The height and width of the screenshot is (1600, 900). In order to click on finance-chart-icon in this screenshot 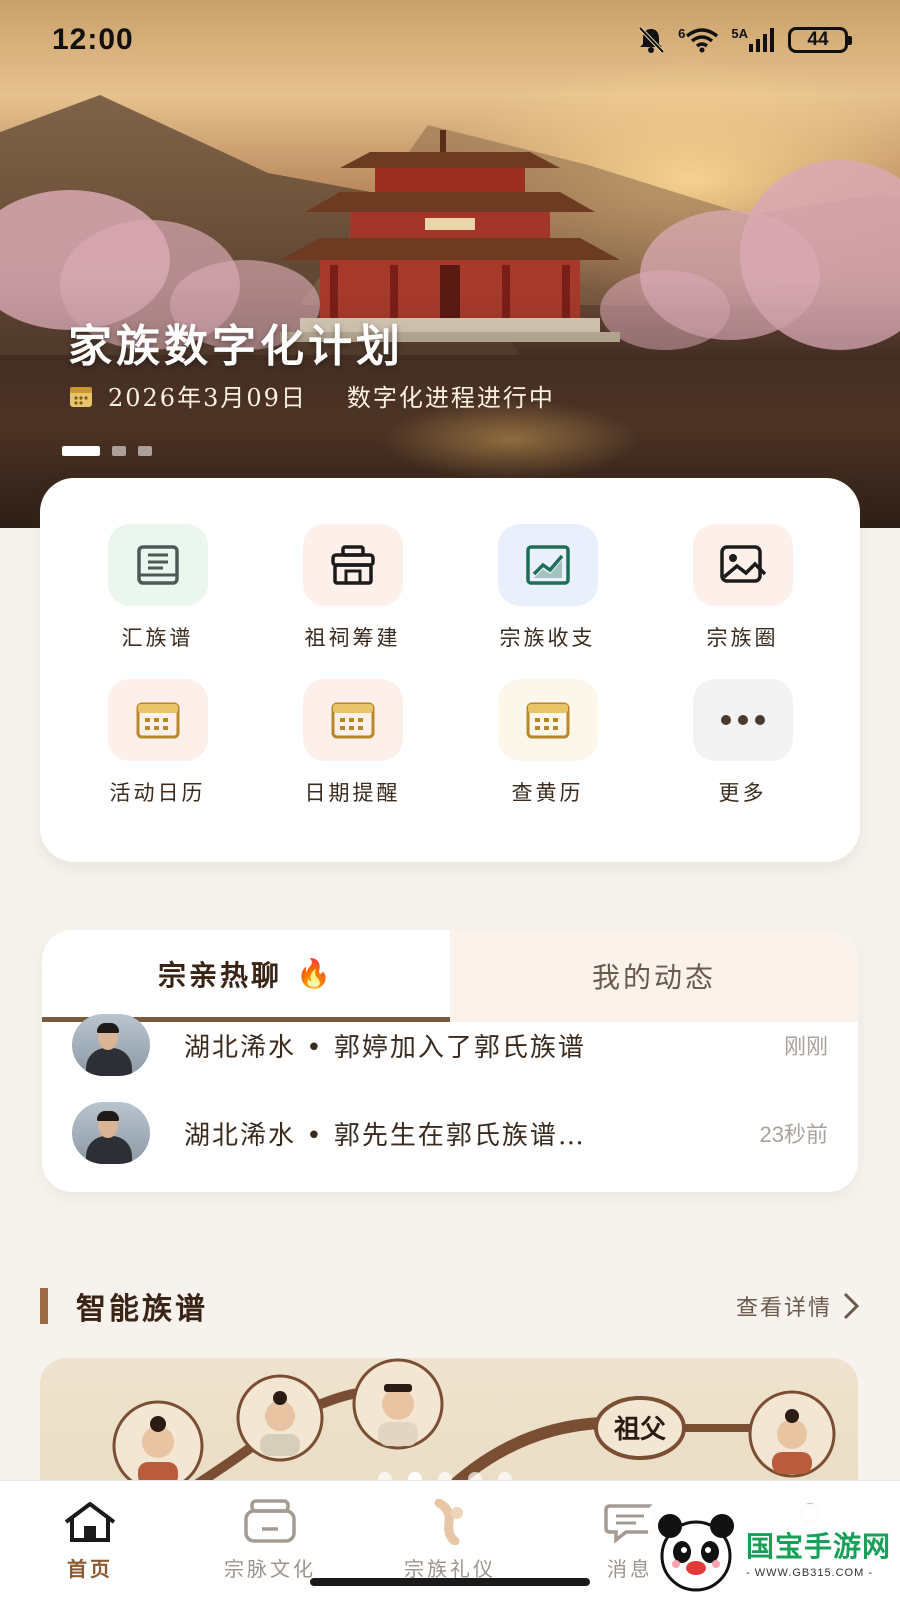, I will do `click(547, 565)`.